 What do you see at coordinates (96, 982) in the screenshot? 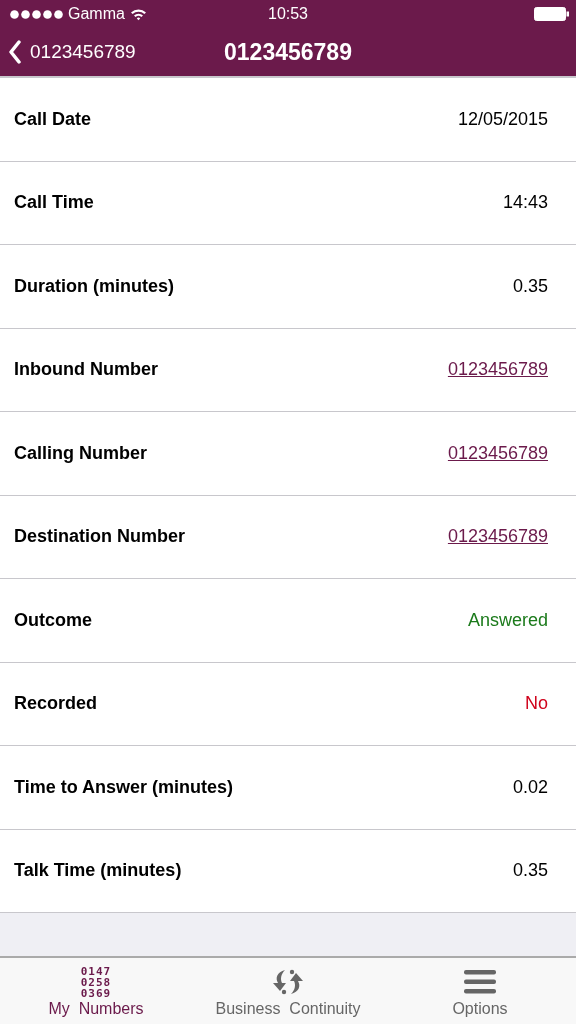
I see `number-grid-icon: 0147 0258 0369` at bounding box center [96, 982].